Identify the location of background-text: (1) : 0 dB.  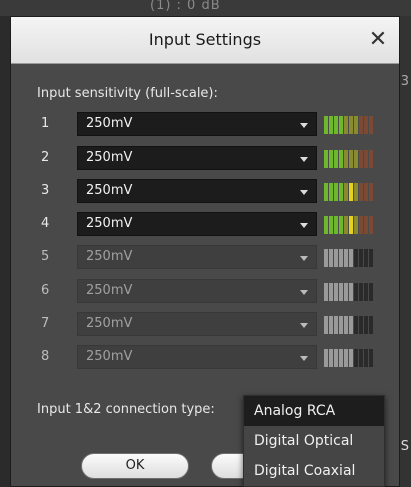
(185, 6).